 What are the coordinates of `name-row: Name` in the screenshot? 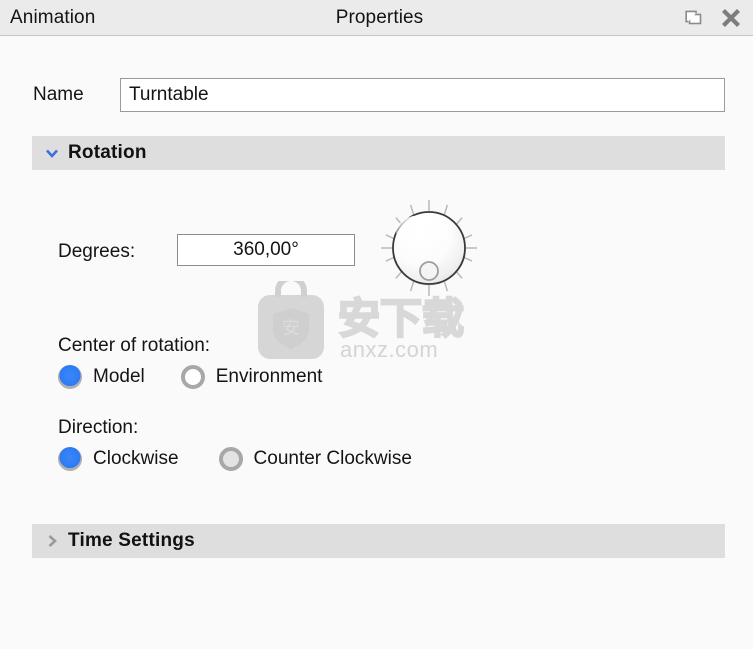 It's located at (376, 96).